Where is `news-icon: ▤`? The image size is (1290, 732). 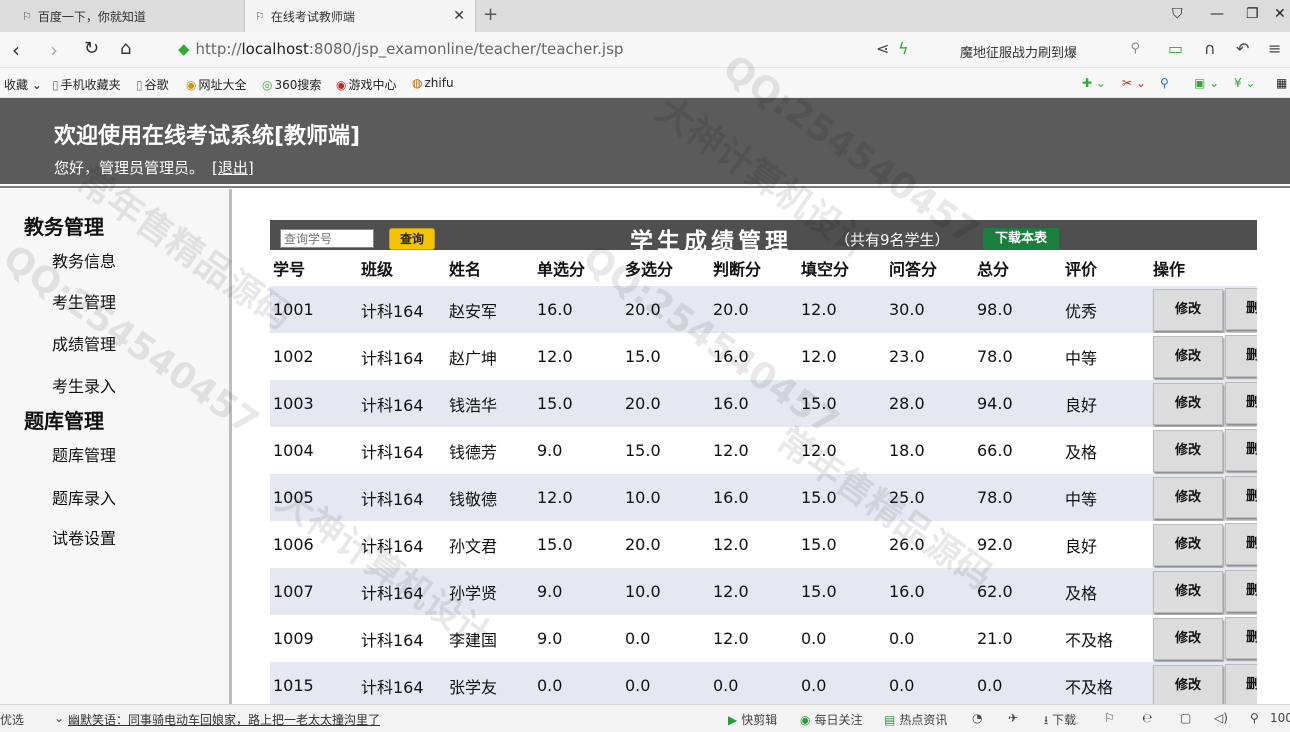
news-icon: ▤ is located at coordinates (890, 720).